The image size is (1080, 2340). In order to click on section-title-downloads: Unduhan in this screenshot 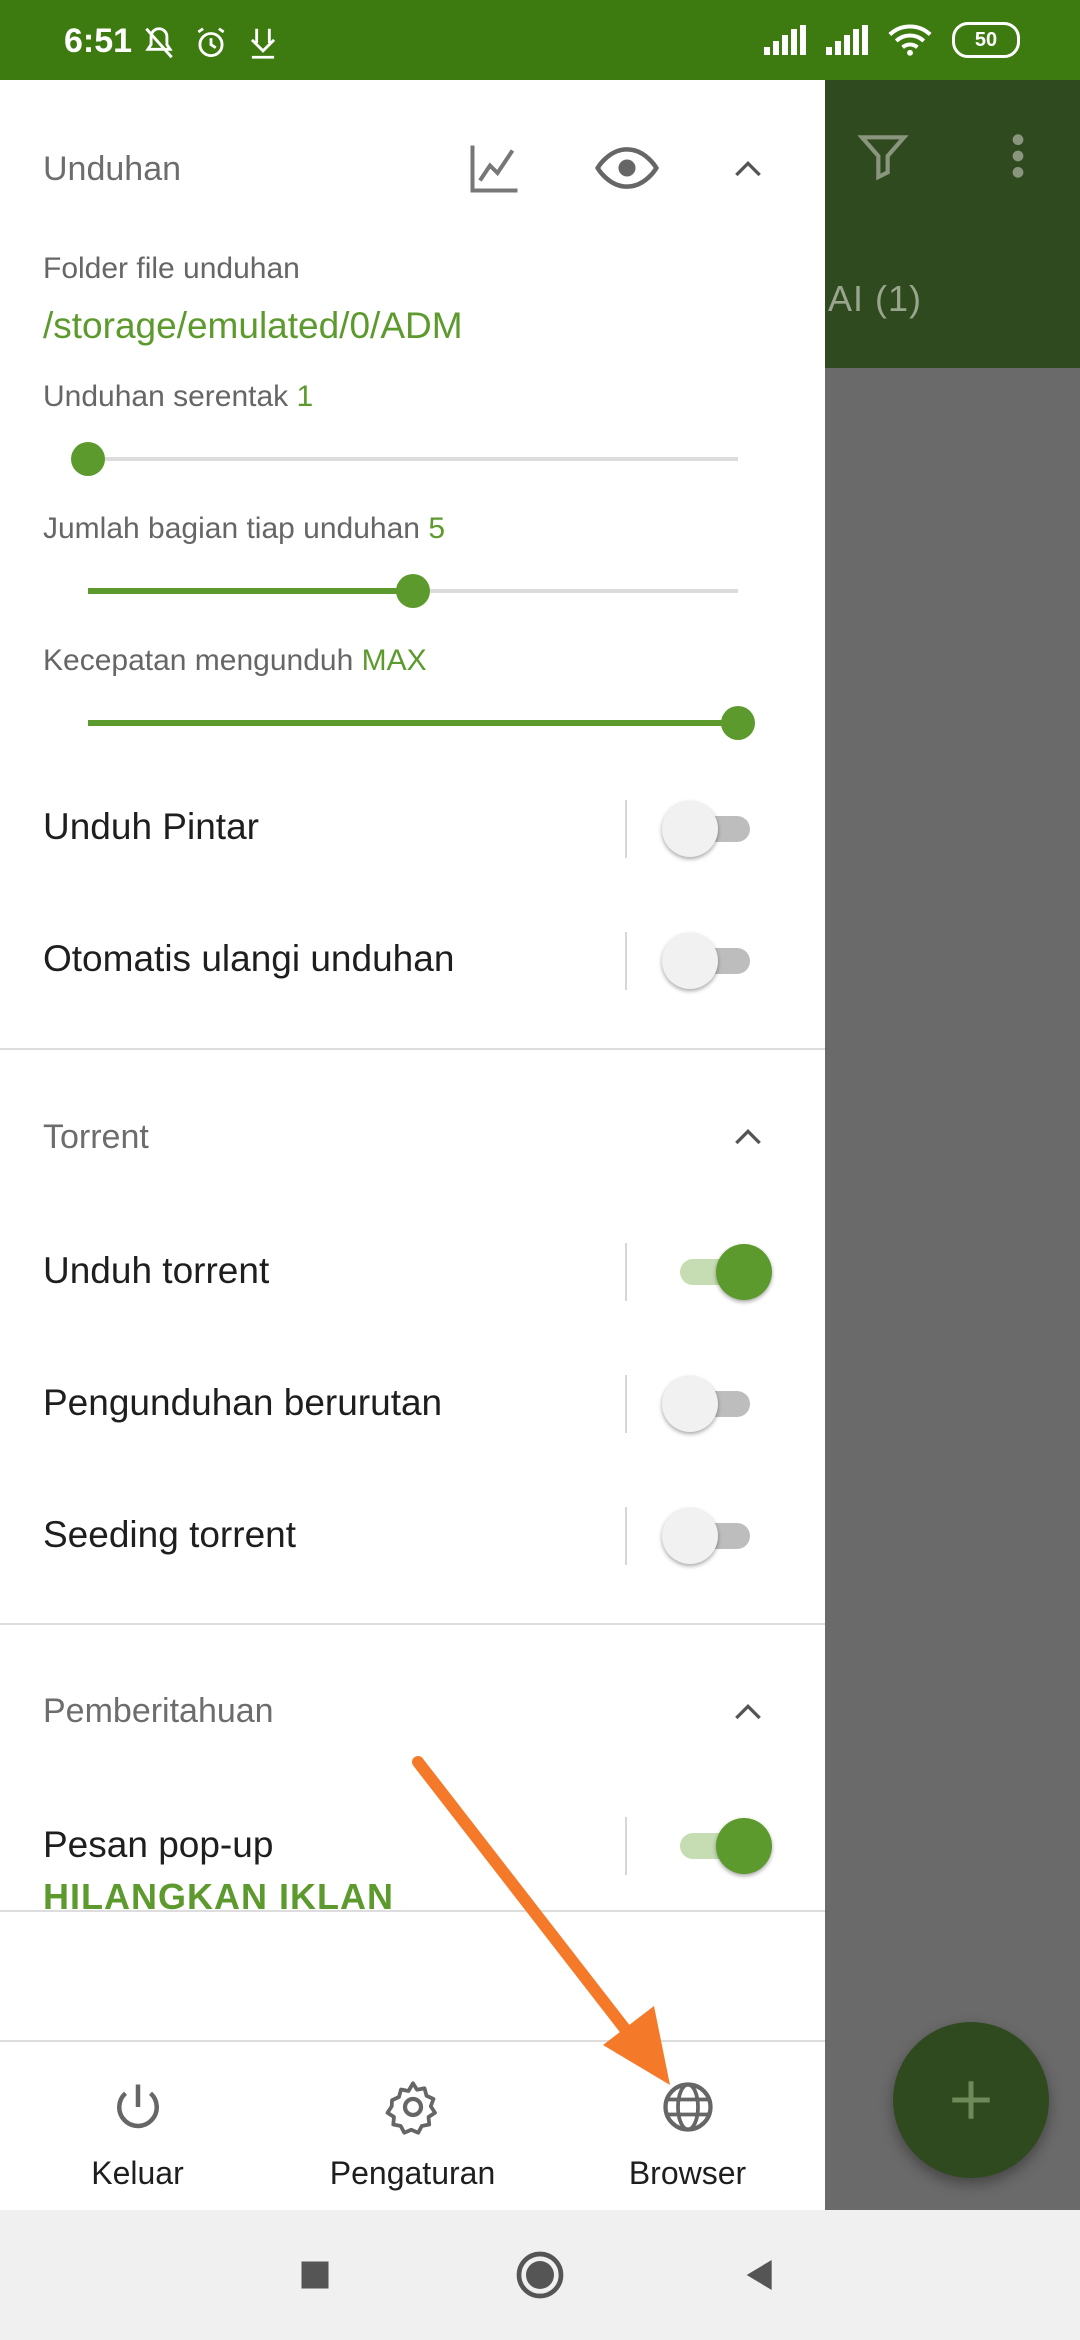, I will do `click(112, 169)`.